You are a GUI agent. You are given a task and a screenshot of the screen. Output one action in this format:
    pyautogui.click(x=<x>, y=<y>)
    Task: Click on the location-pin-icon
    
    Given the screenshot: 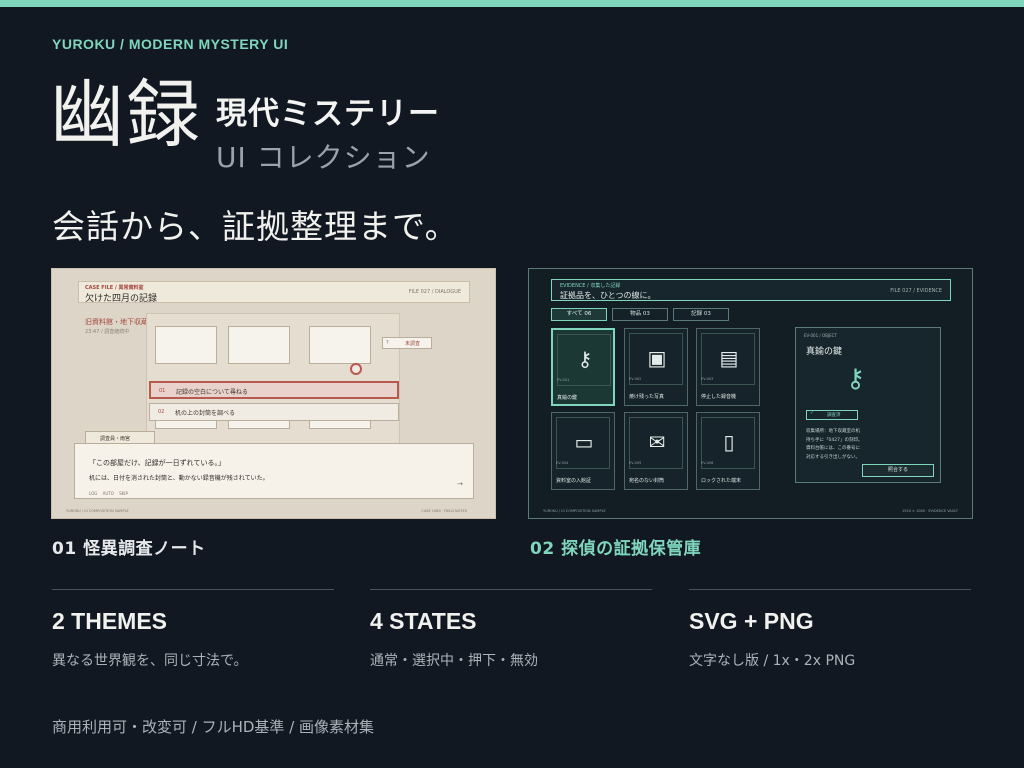 What is the action you would take?
    pyautogui.click(x=356, y=369)
    